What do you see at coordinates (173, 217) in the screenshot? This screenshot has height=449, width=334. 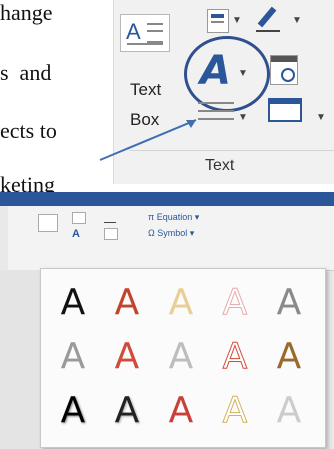 I see `equation-button: π Equation ▾` at bounding box center [173, 217].